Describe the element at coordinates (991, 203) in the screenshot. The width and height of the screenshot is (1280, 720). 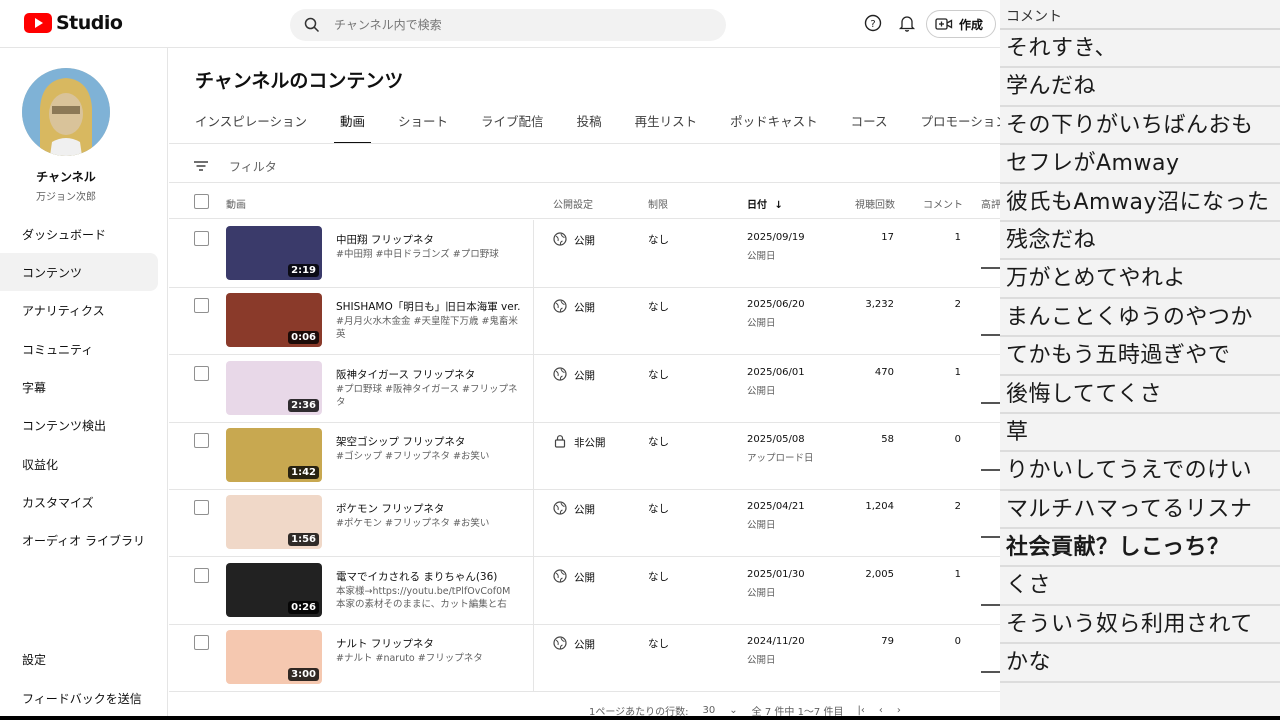
I see `column-header-likes: 高評` at that location.